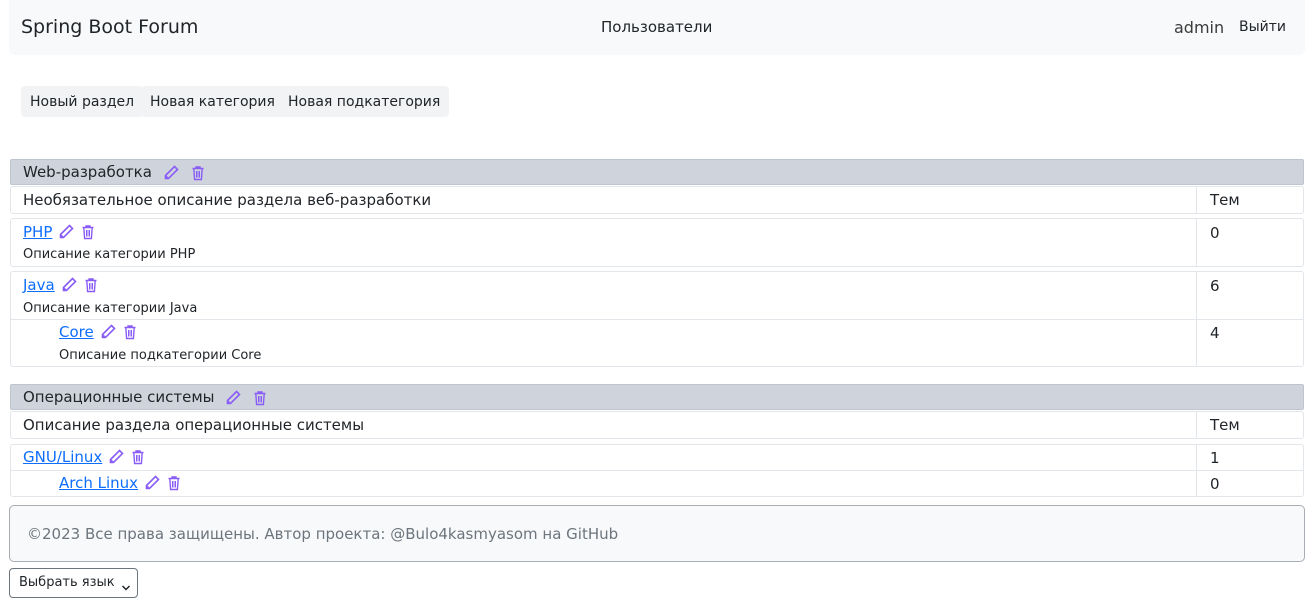 This screenshot has height=604, width=1310. I want to click on logout-button: Выйти, so click(1262, 27).